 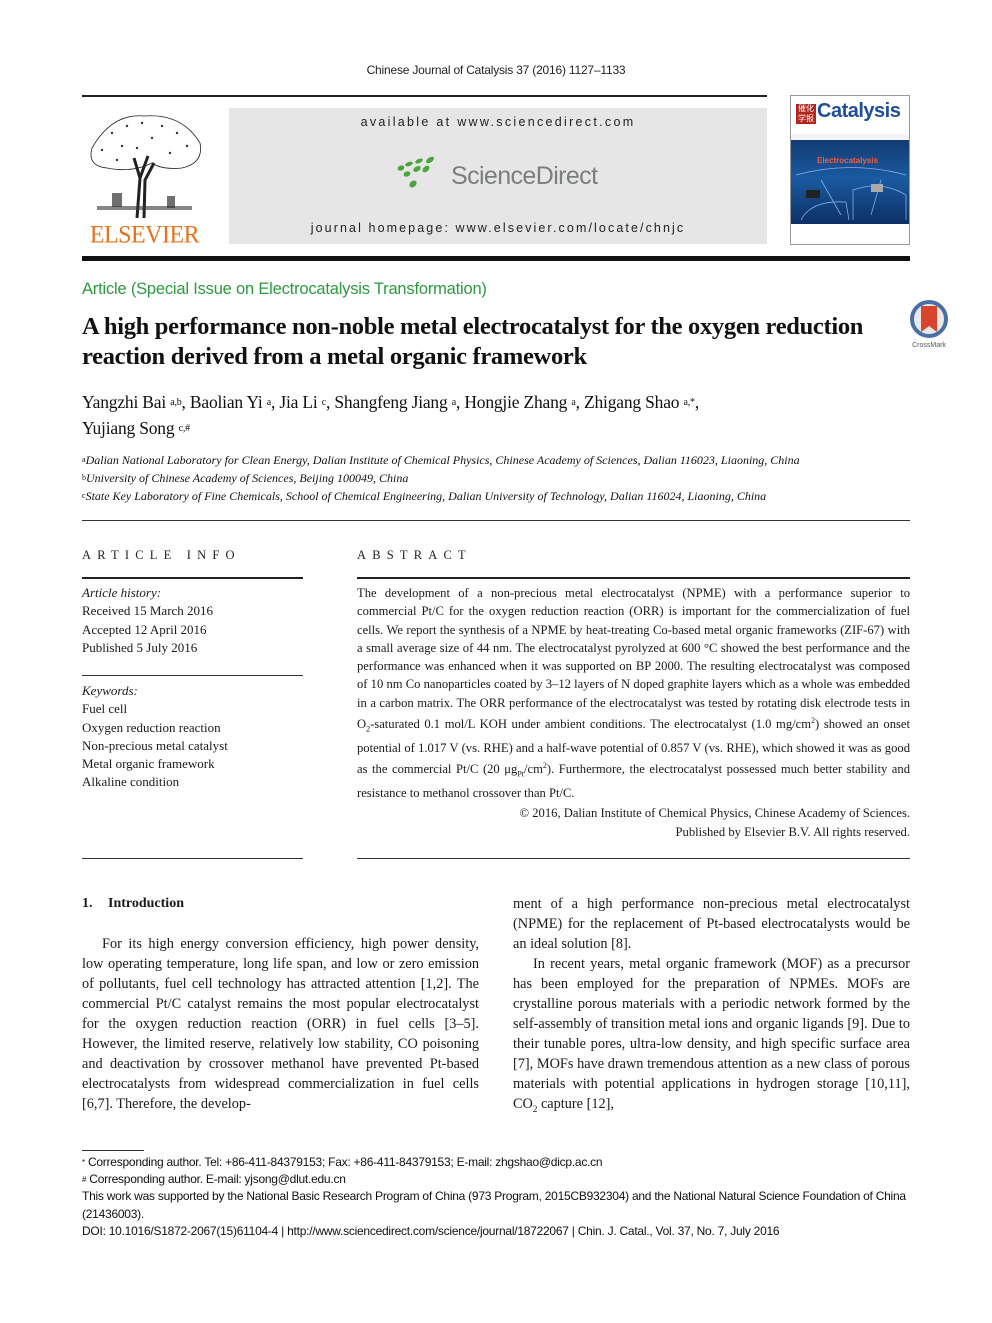 I want to click on cover-feature-text: Electrocatalysis, so click(x=847, y=160).